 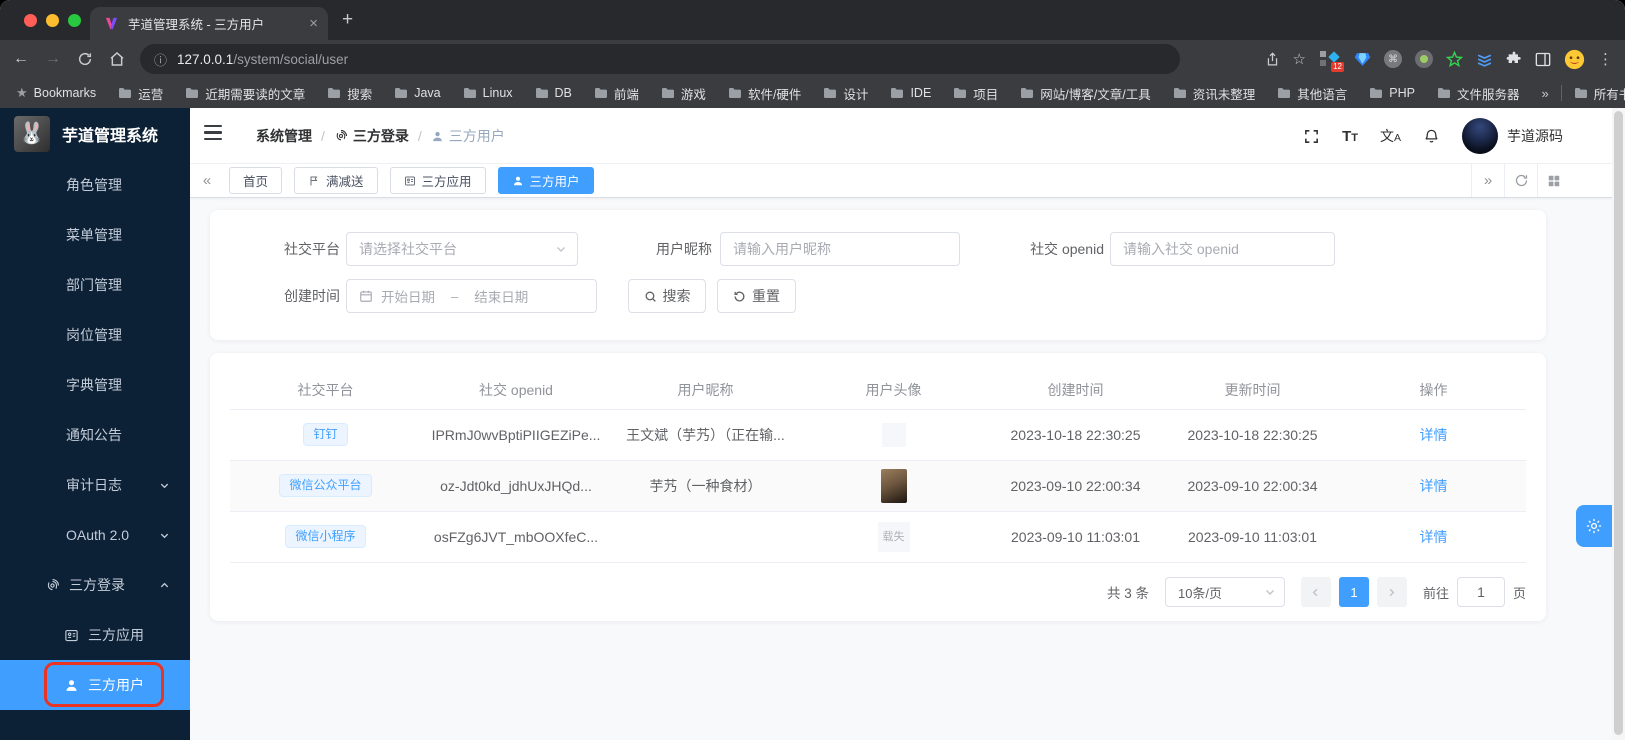 What do you see at coordinates (256, 180) in the screenshot?
I see `tag-tab-home: 首页` at bounding box center [256, 180].